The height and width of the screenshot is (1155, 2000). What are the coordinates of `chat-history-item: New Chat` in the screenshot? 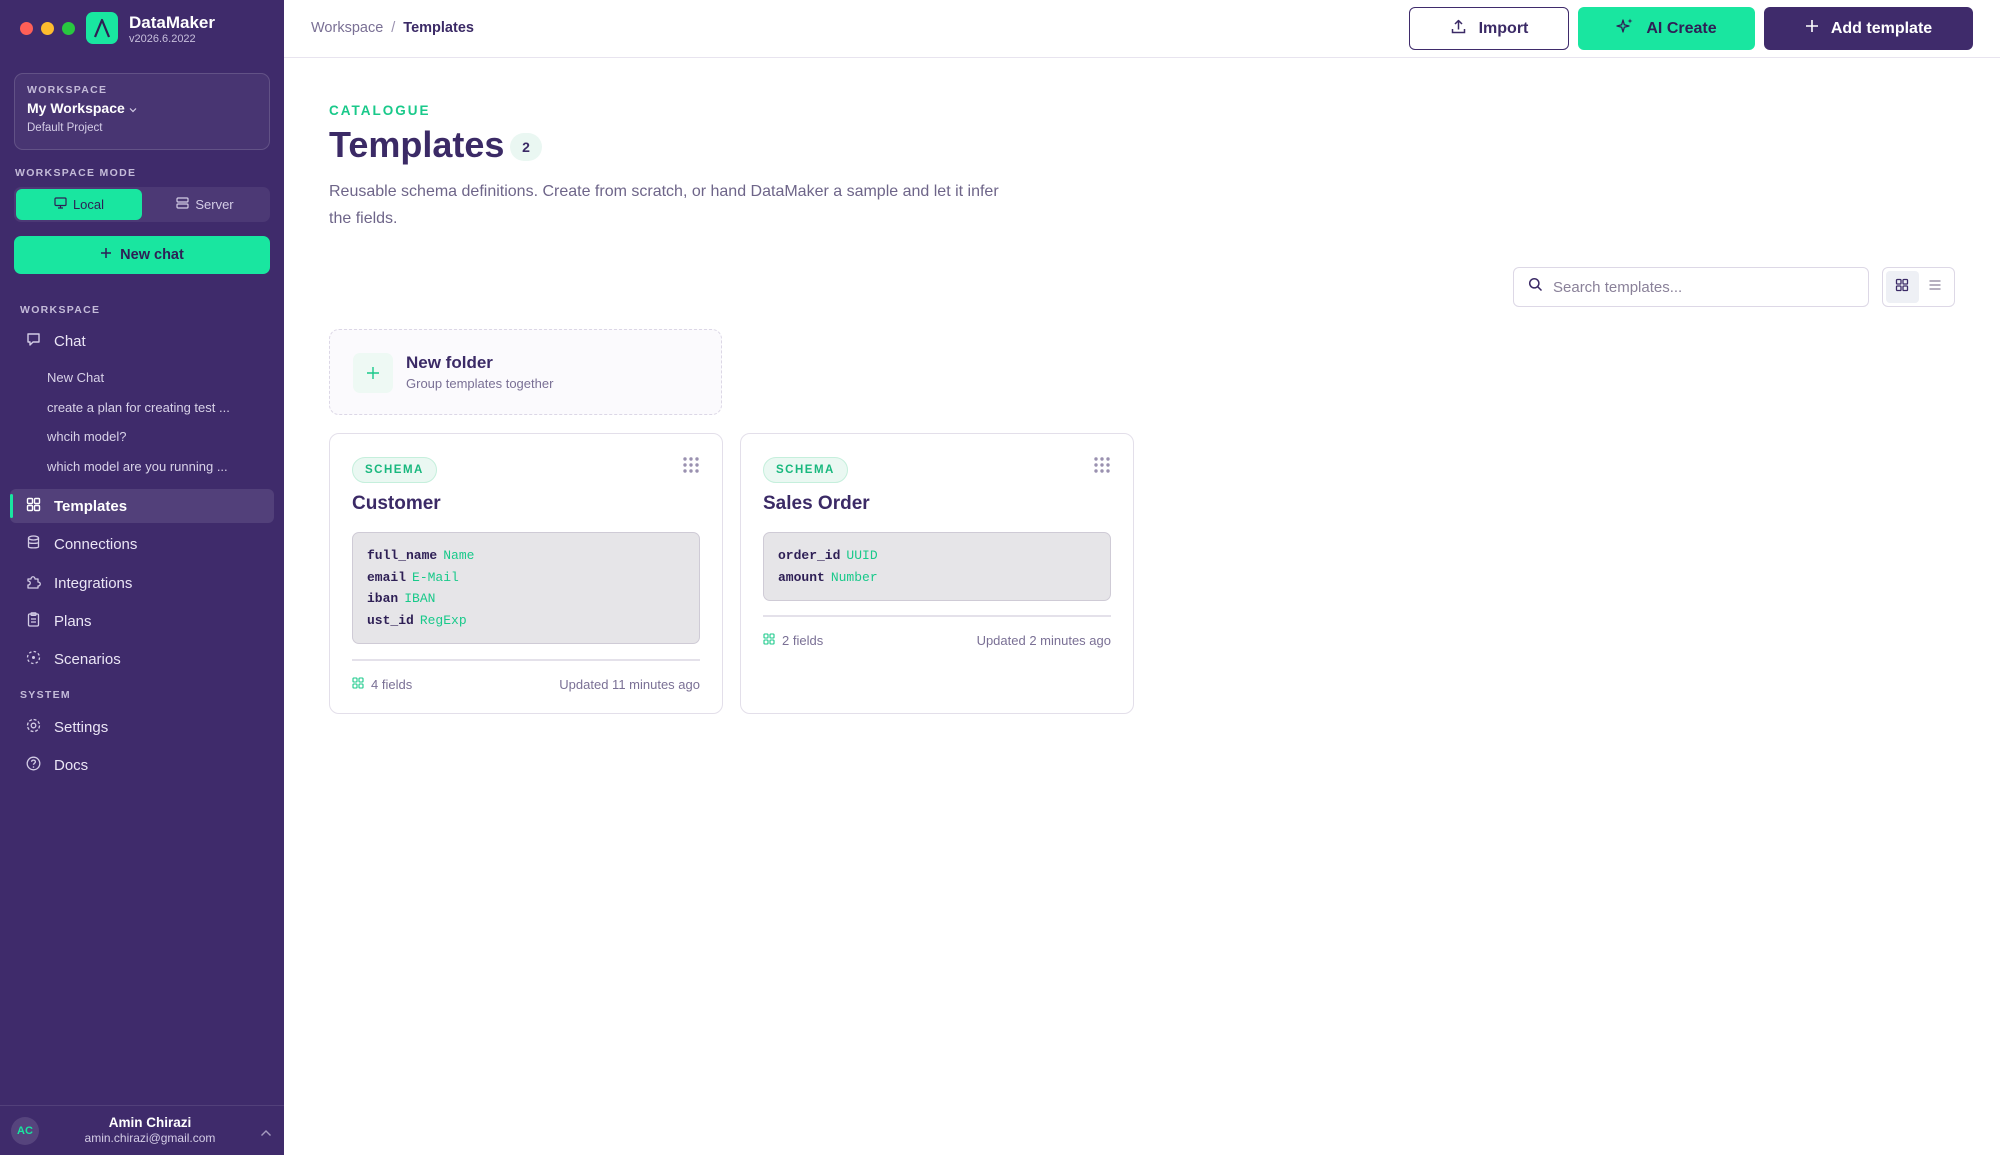 It's located at (75, 377).